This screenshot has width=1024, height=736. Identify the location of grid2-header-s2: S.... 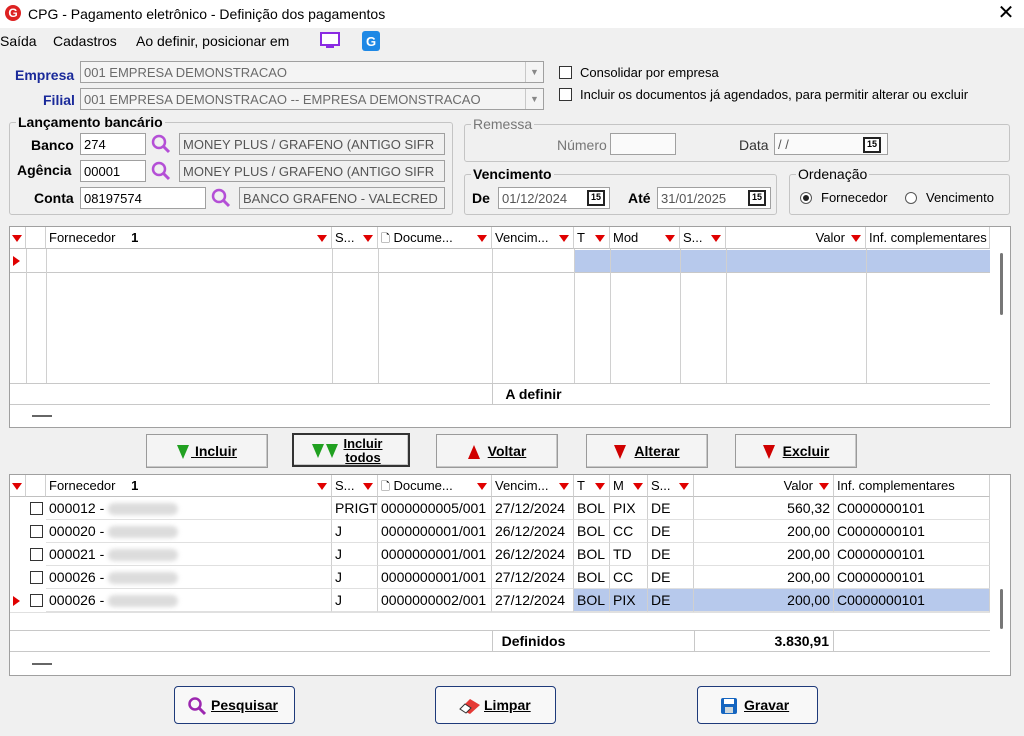
(671, 486).